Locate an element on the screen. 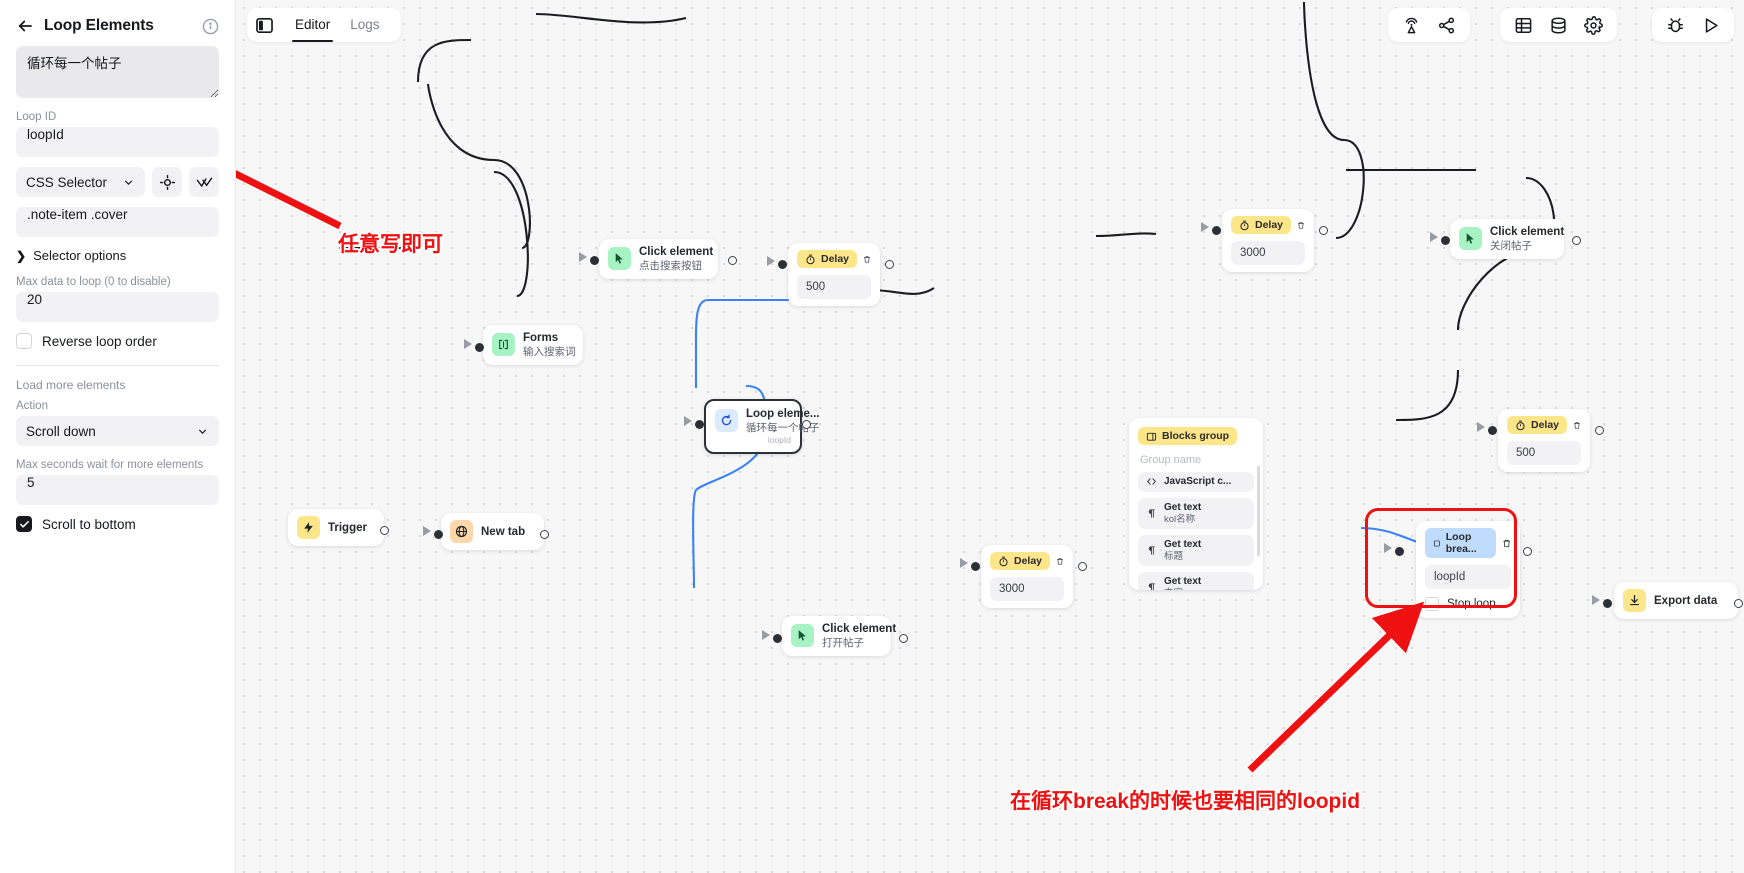  list-item: Get text 标题 is located at coordinates (1196, 550).